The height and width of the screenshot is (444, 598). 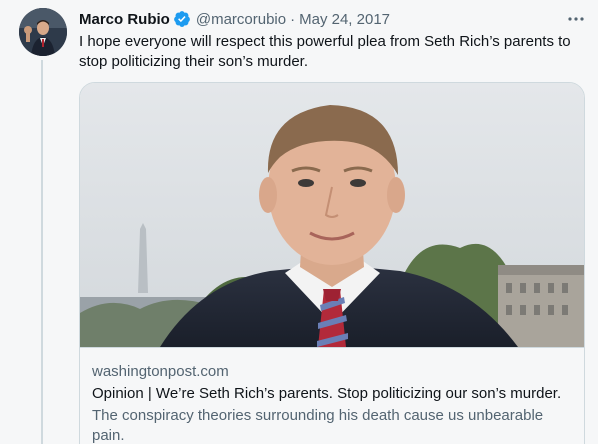 What do you see at coordinates (160, 371) in the screenshot?
I see `card-domain: washingtonpost.com` at bounding box center [160, 371].